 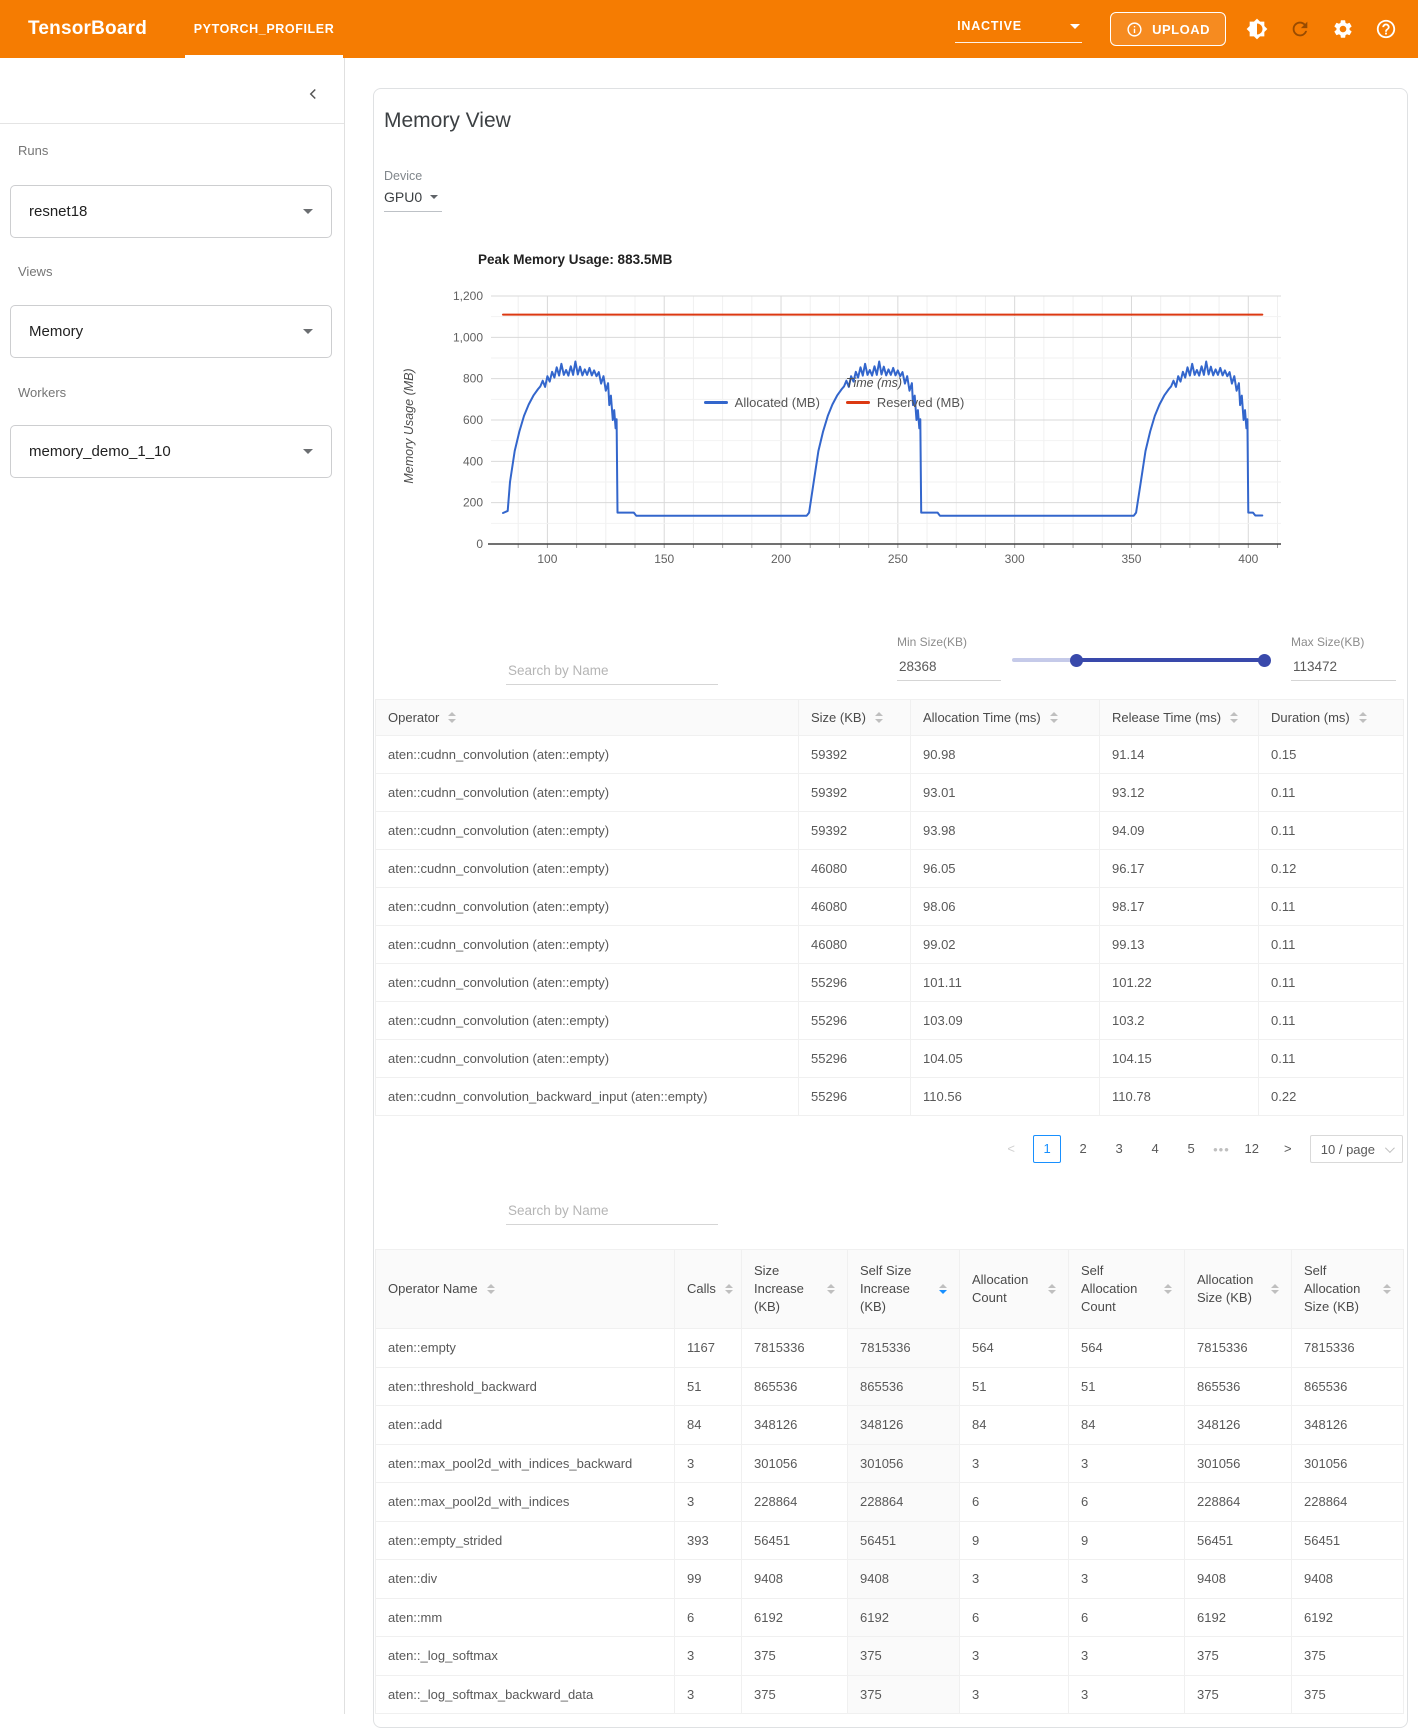 I want to click on pagination-page-button: 3, so click(x=1119, y=1149).